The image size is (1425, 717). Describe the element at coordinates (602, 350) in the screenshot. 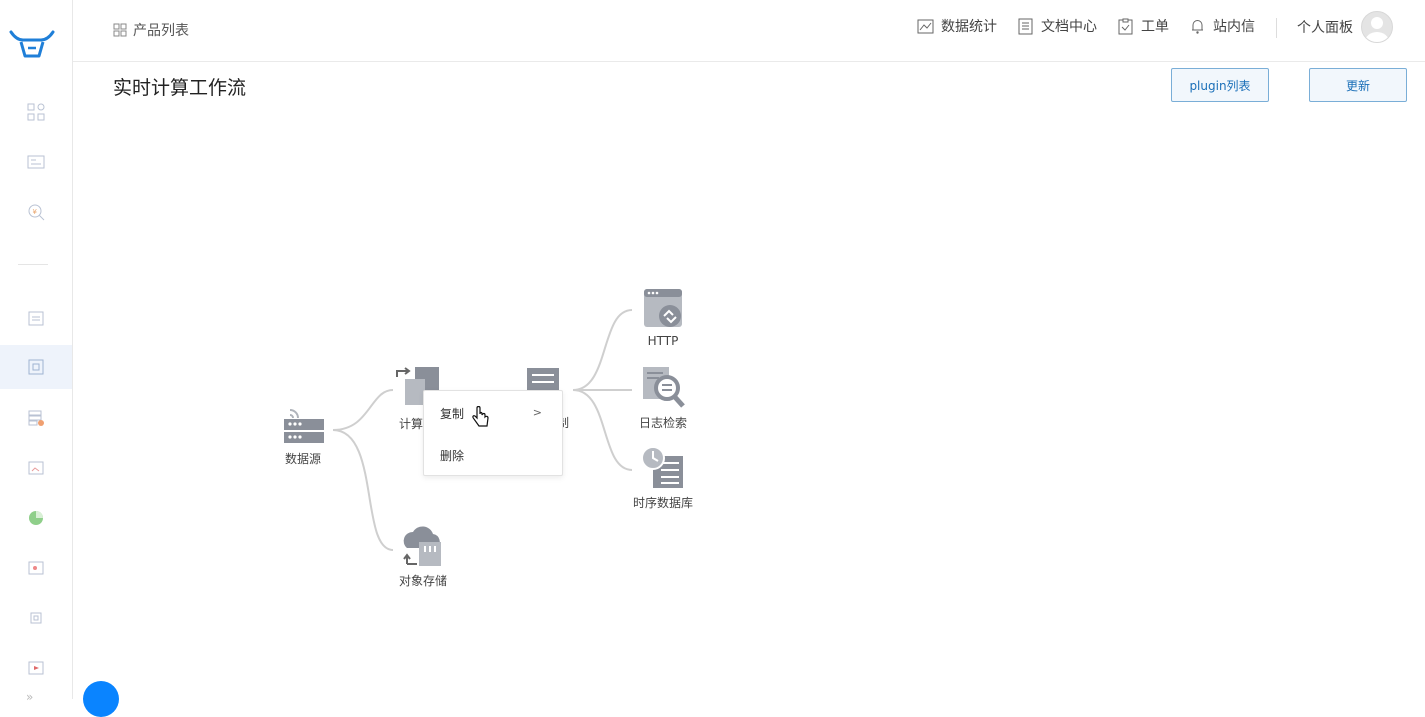

I see `edge-router-http` at that location.